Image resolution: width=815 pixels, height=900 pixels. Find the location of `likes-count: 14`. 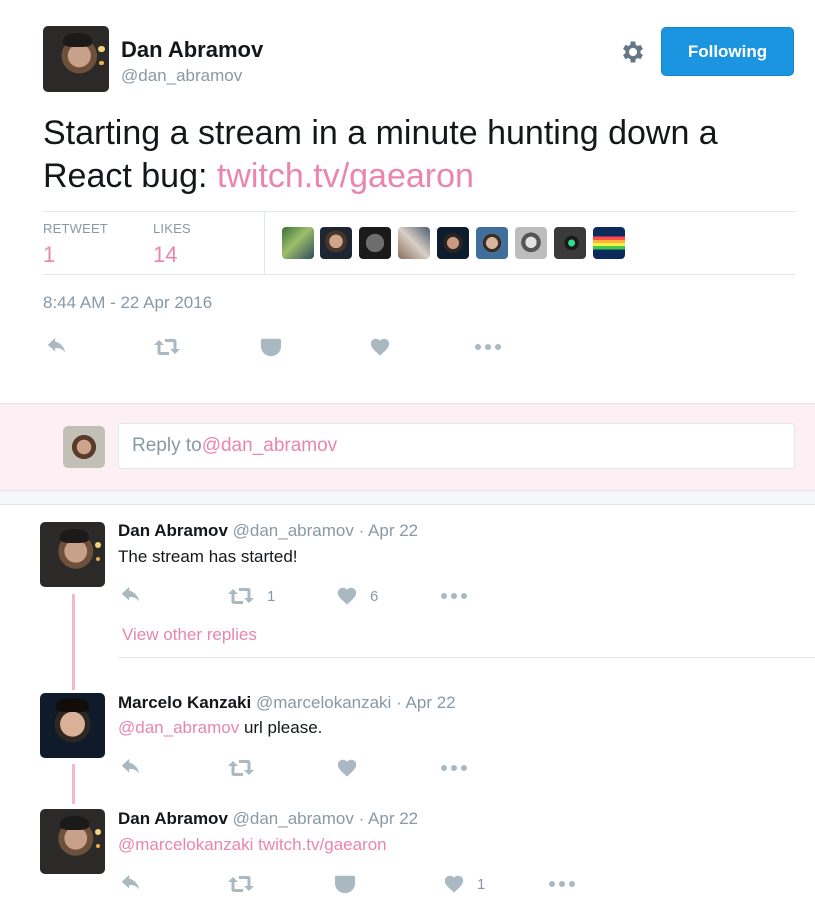

likes-count: 14 is located at coordinates (165, 255).